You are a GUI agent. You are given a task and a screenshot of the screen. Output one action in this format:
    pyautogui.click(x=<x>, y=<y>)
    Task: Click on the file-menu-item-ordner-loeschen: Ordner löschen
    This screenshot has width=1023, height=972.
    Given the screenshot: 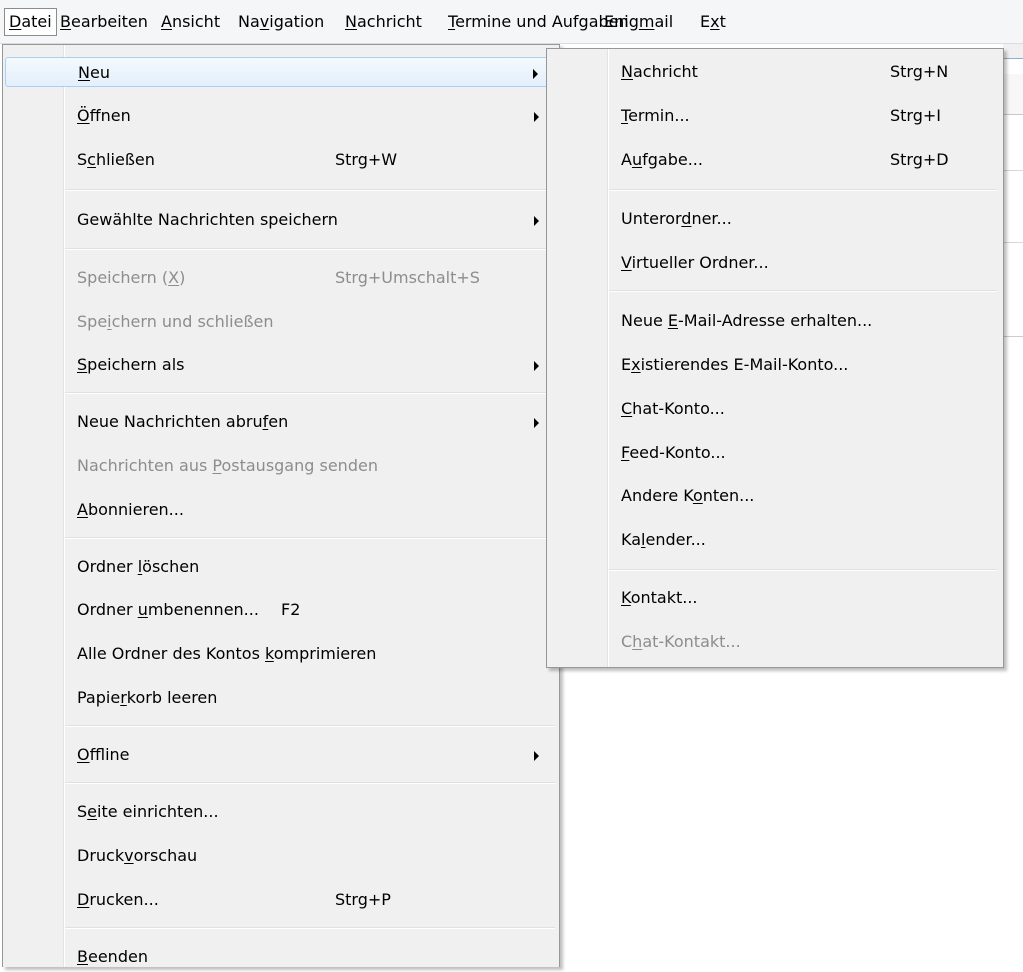 What is the action you would take?
    pyautogui.click(x=281, y=567)
    